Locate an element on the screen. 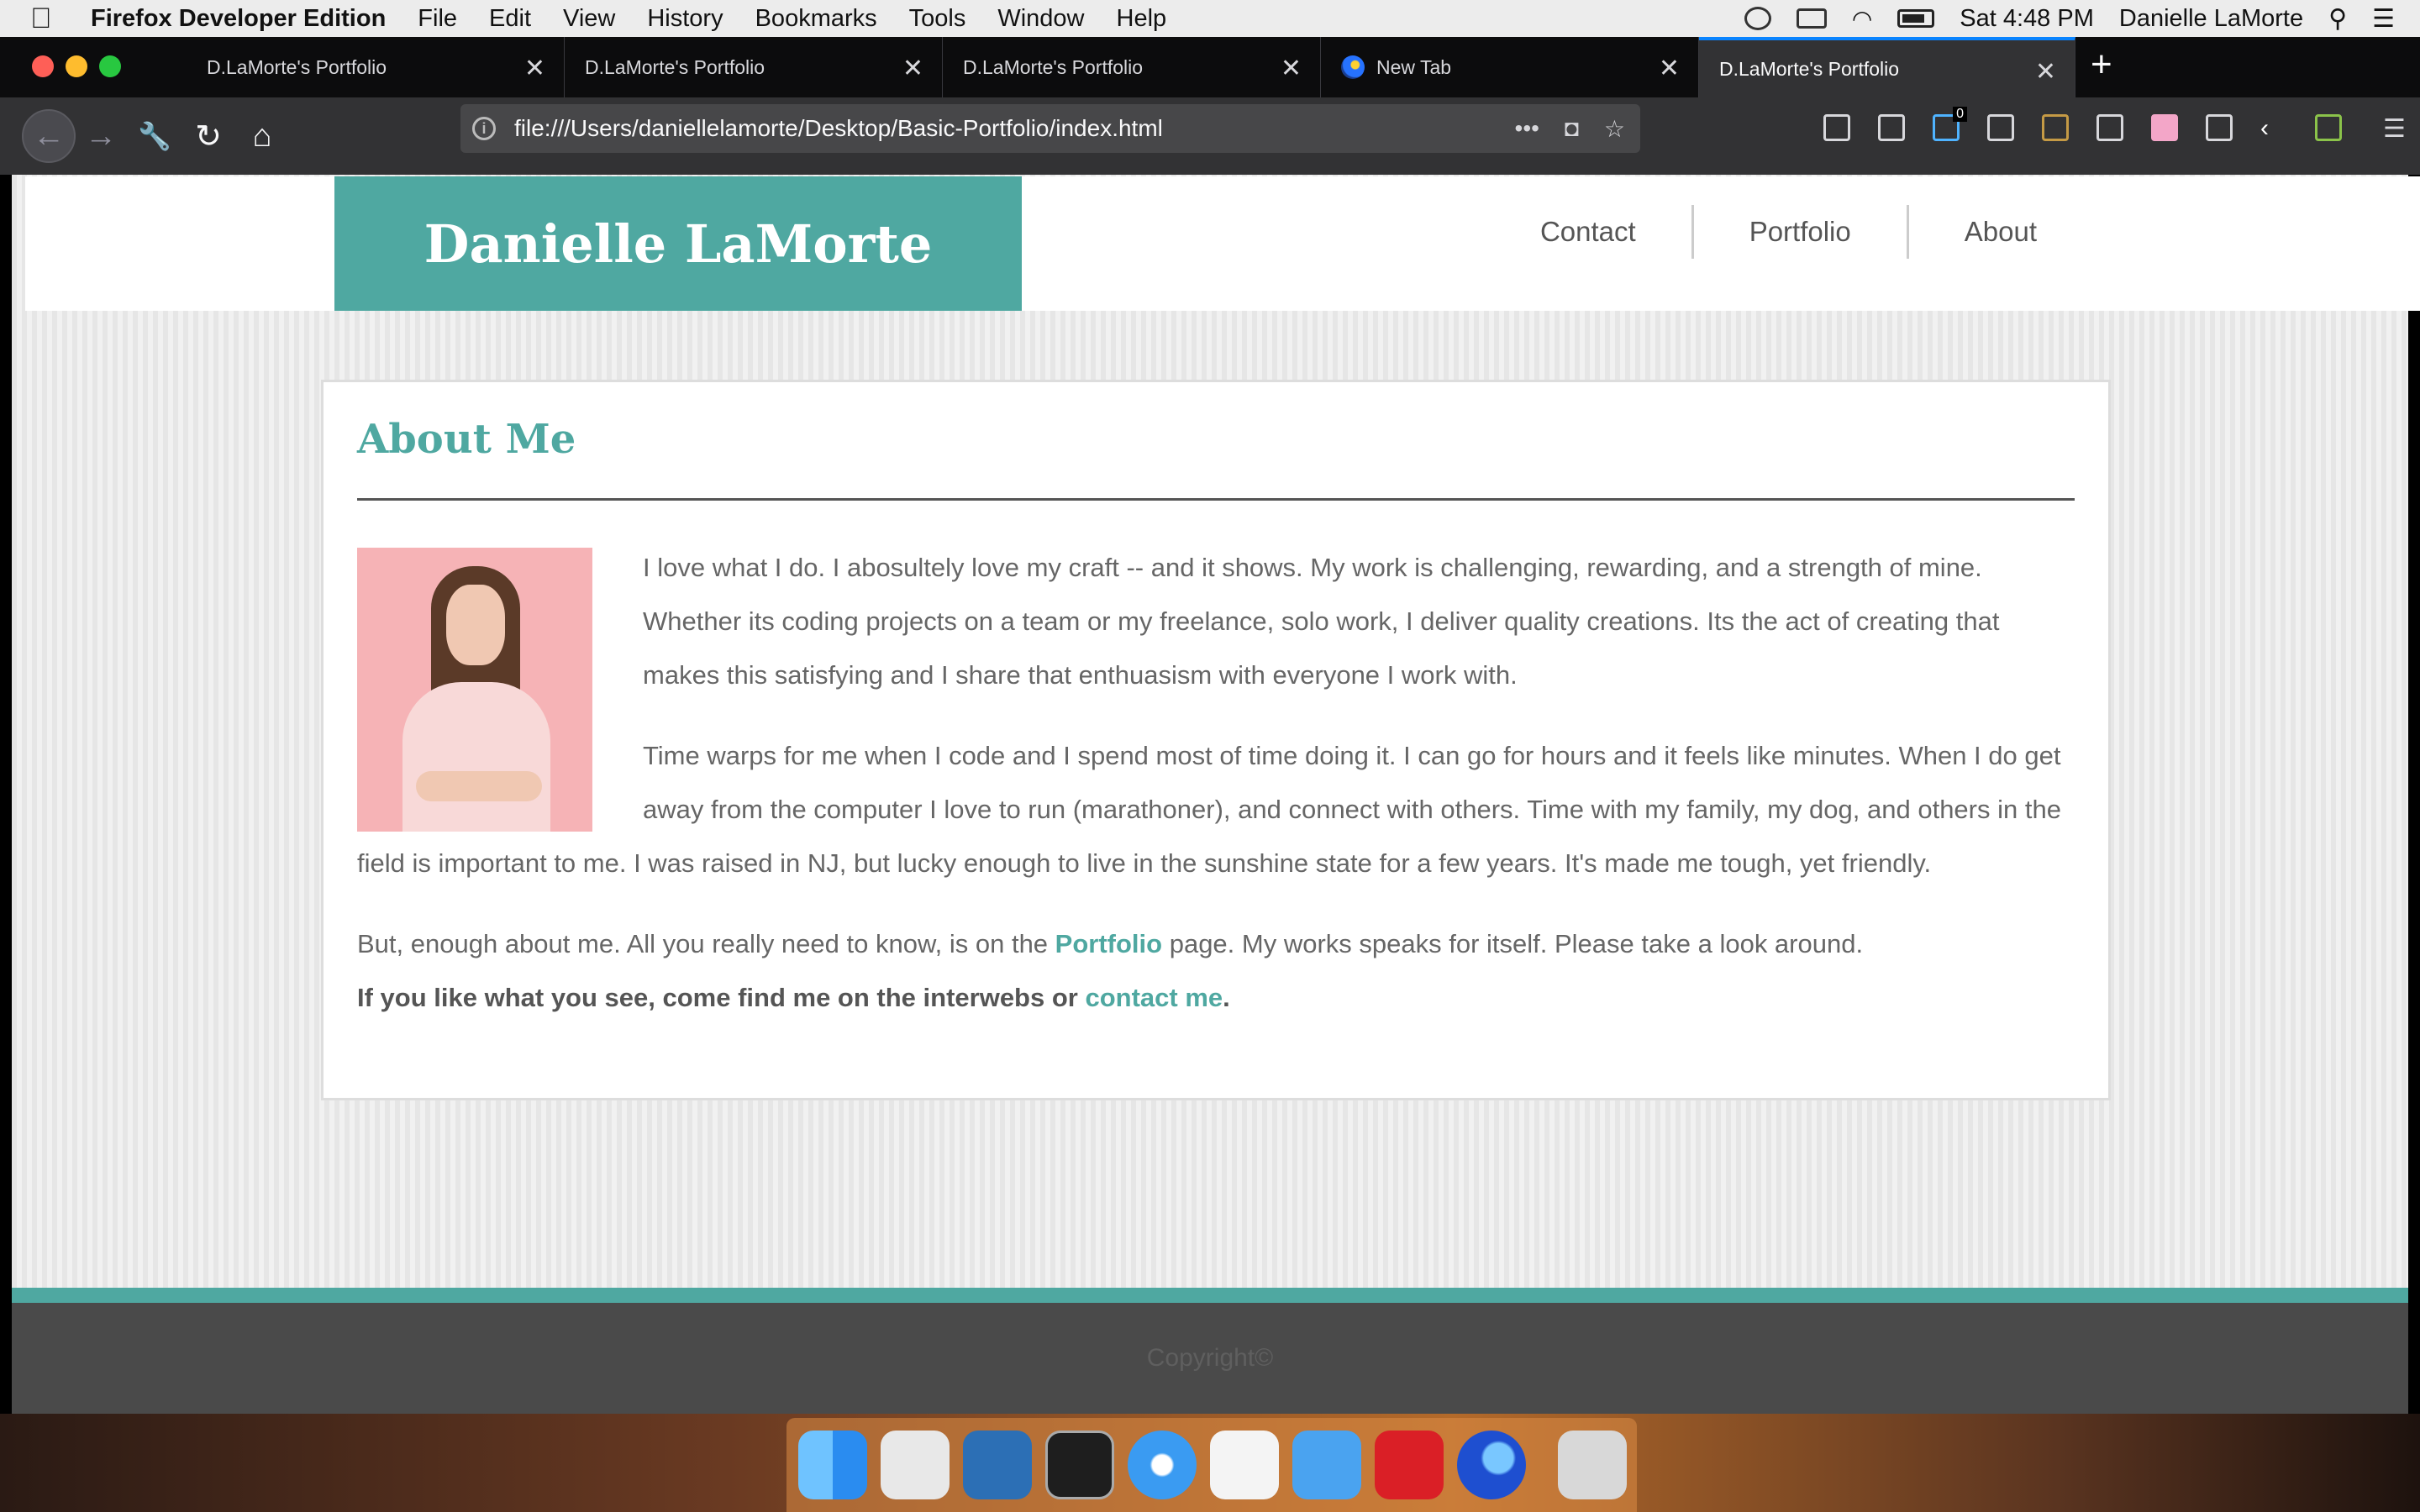 Image resolution: width=2420 pixels, height=1512 pixels. extension-badge: 0 is located at coordinates (1960, 114).